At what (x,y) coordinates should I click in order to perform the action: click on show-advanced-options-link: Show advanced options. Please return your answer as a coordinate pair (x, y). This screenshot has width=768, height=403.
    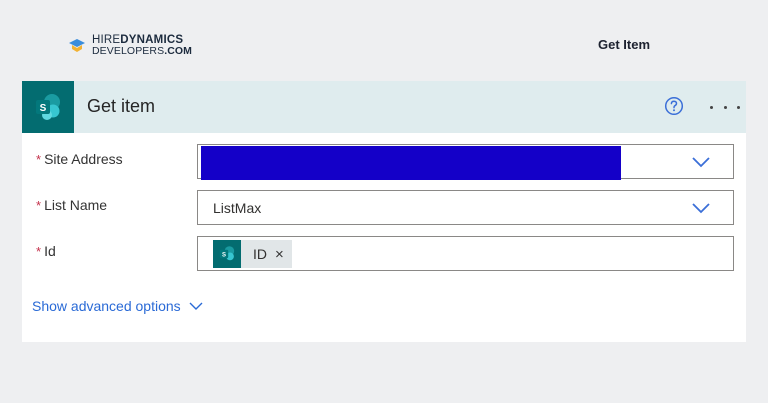
    Looking at the image, I should click on (117, 306).